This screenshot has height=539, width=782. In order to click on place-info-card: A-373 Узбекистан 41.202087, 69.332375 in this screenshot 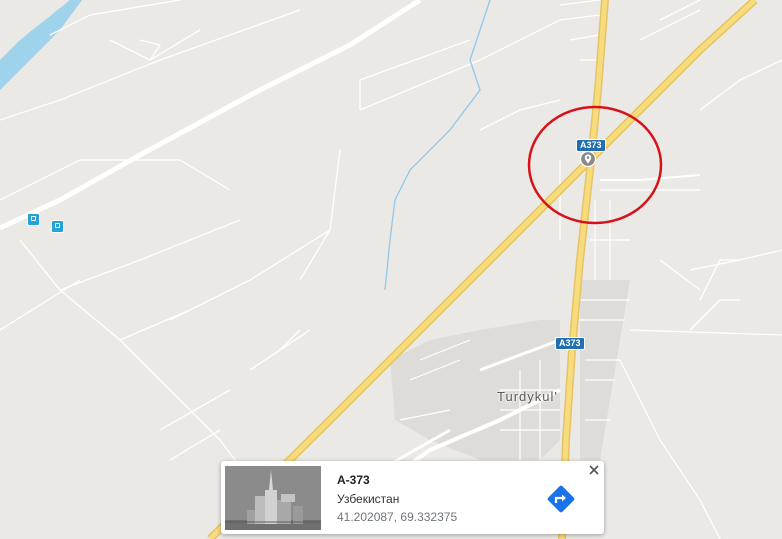, I will do `click(412, 497)`.